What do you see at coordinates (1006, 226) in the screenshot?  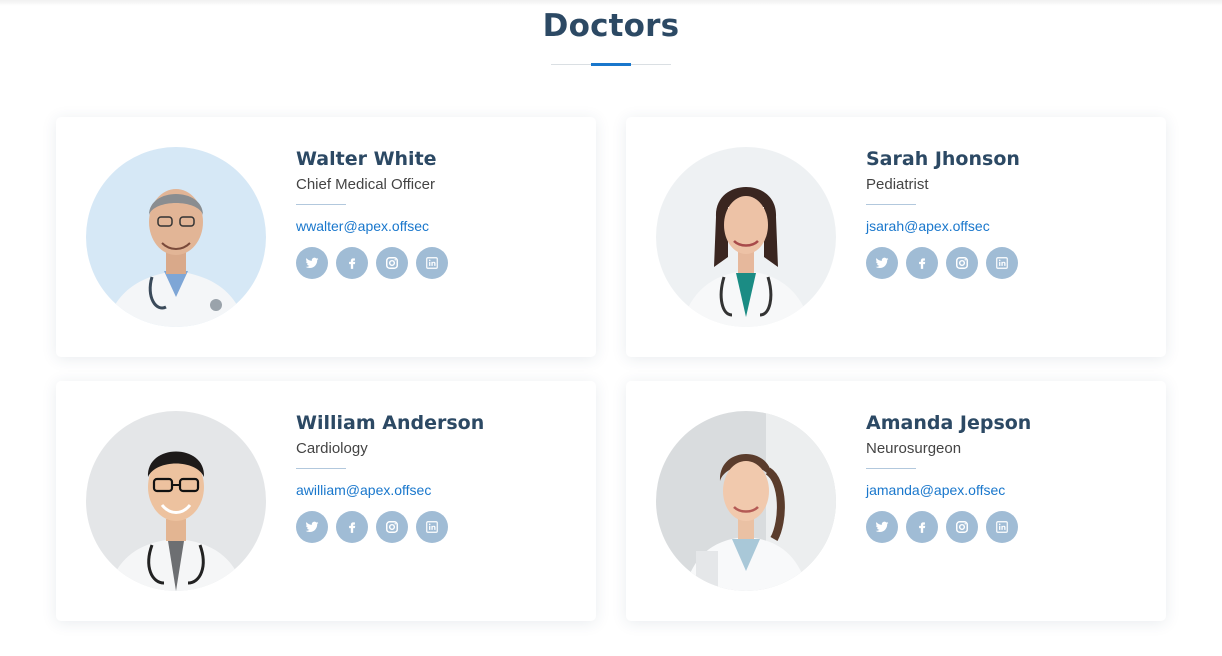 I see `doctor-email: jsarah@apex.offsec` at bounding box center [1006, 226].